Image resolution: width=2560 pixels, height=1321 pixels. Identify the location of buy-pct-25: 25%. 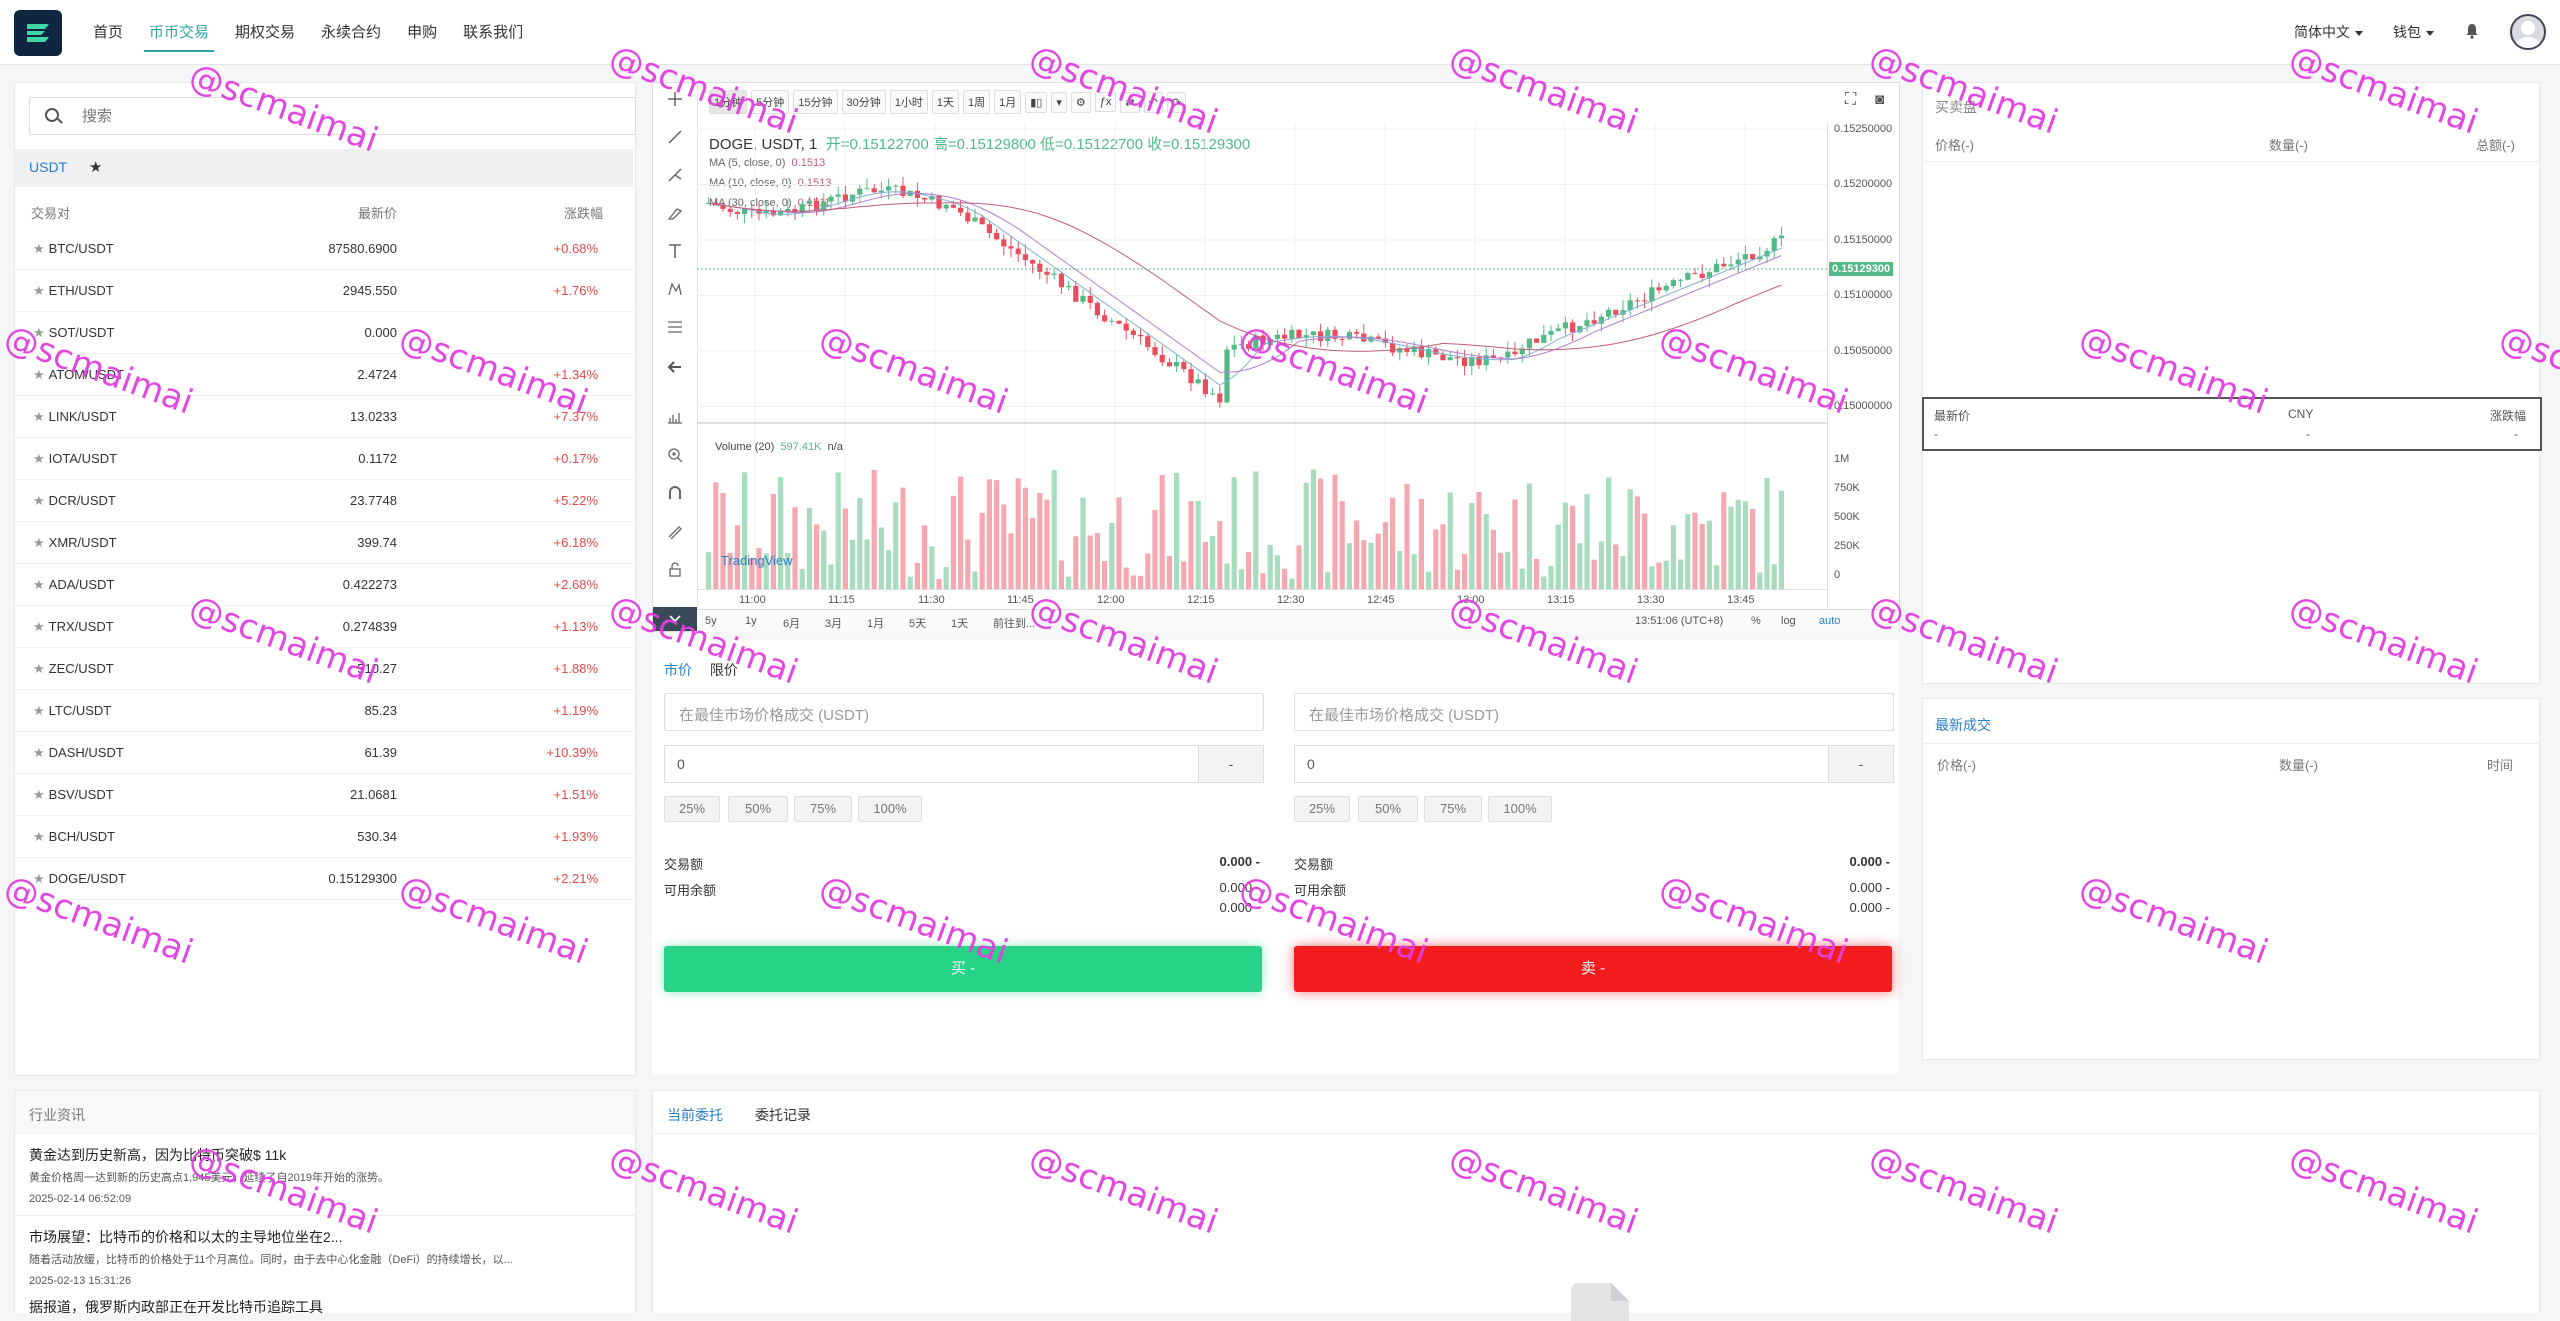
(692, 809).